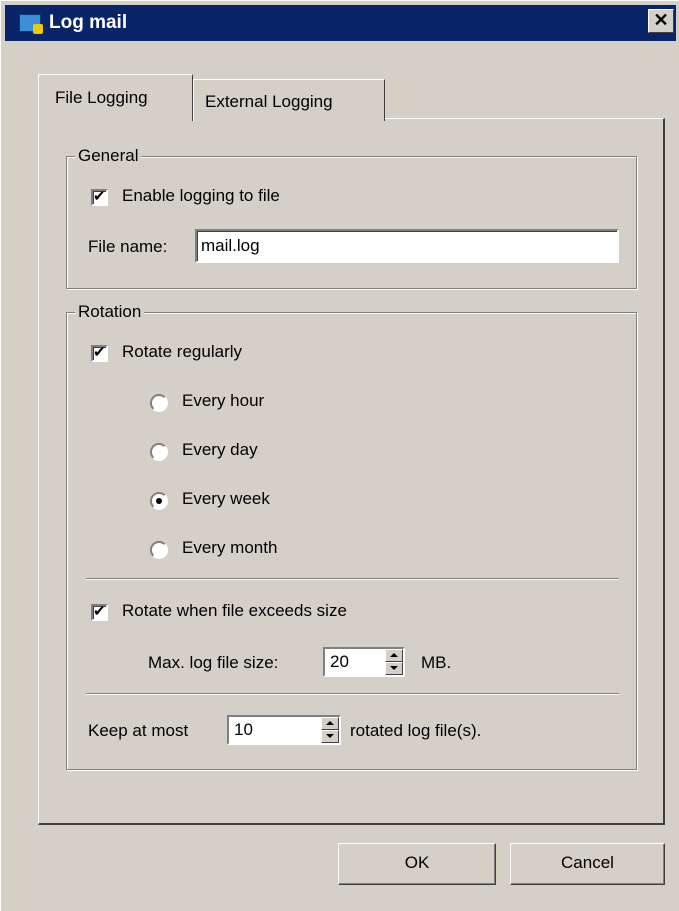 This screenshot has width=679, height=911. Describe the element at coordinates (201, 196) in the screenshot. I see `enable-logging-label: Enable logging to file` at that location.